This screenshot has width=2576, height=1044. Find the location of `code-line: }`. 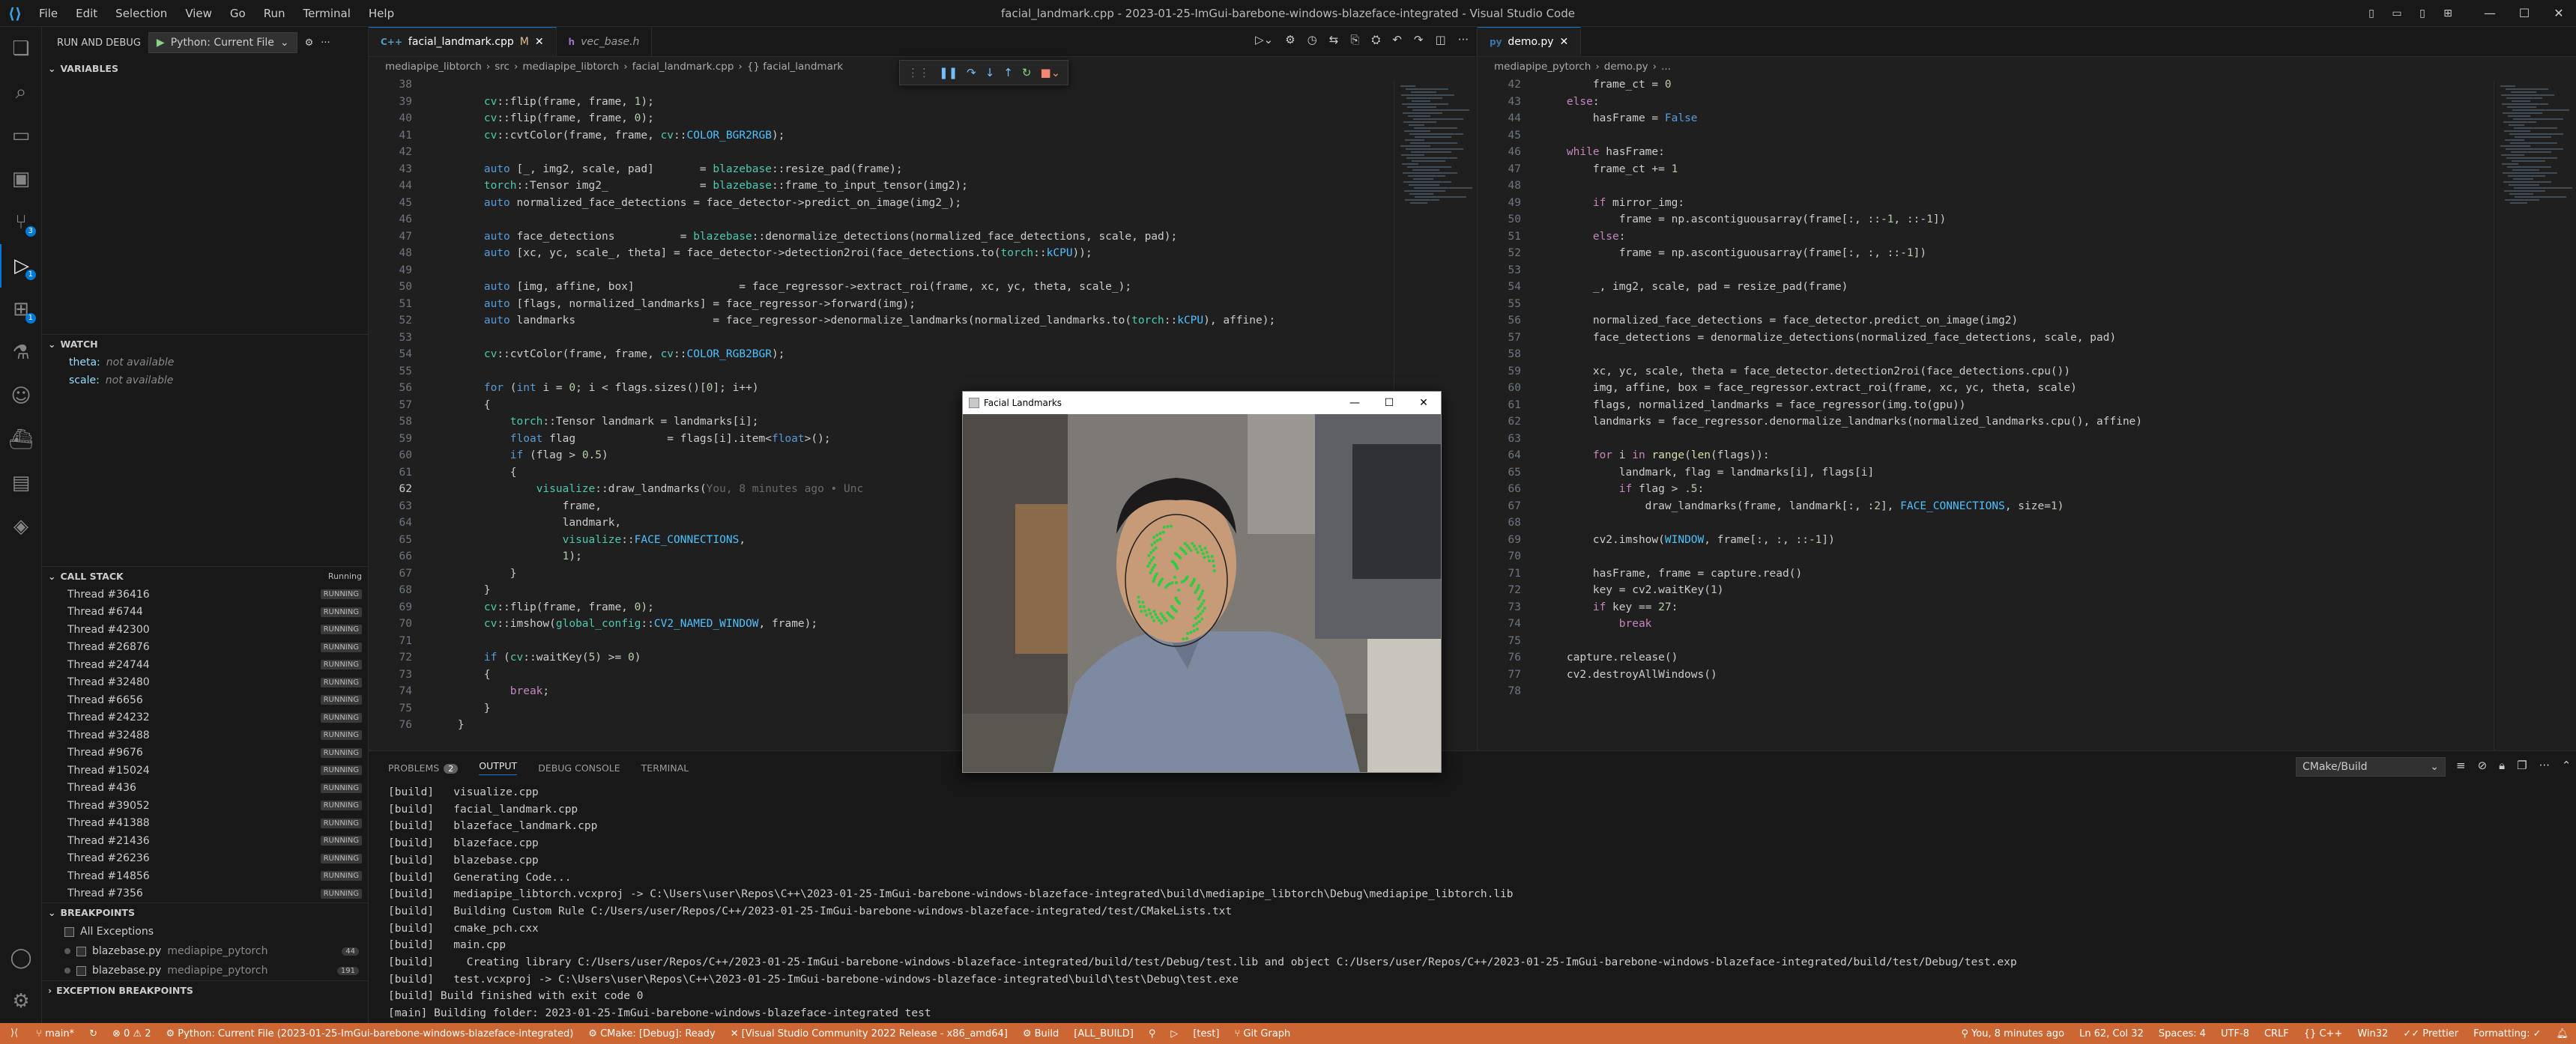

code-line: } is located at coordinates (448, 725).